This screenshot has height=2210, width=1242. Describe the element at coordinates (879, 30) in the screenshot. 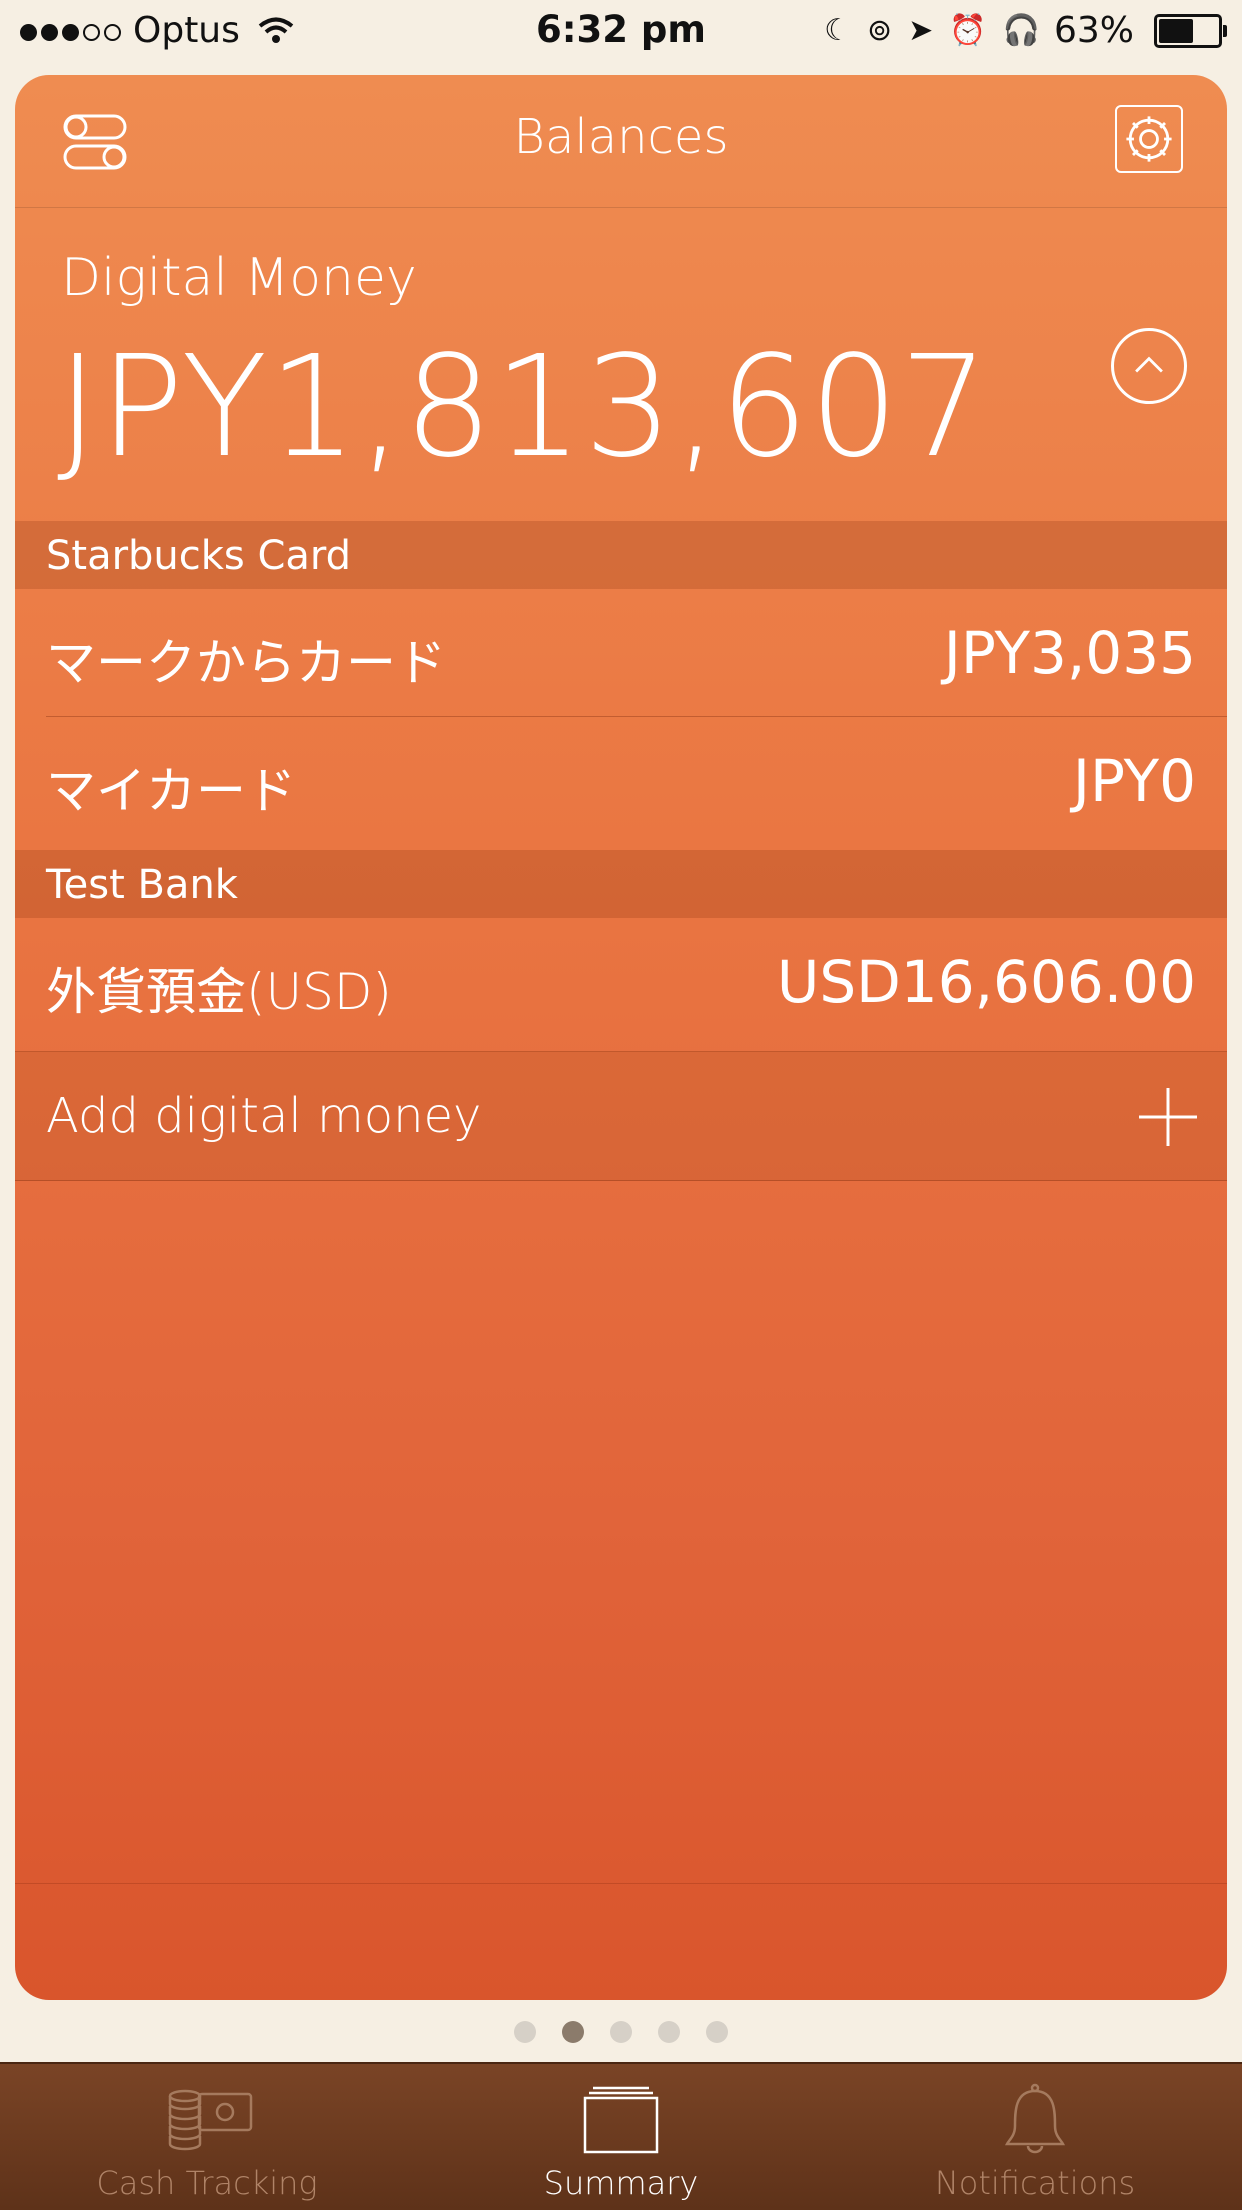

I see `rotation-lock-icon: ⊚` at that location.